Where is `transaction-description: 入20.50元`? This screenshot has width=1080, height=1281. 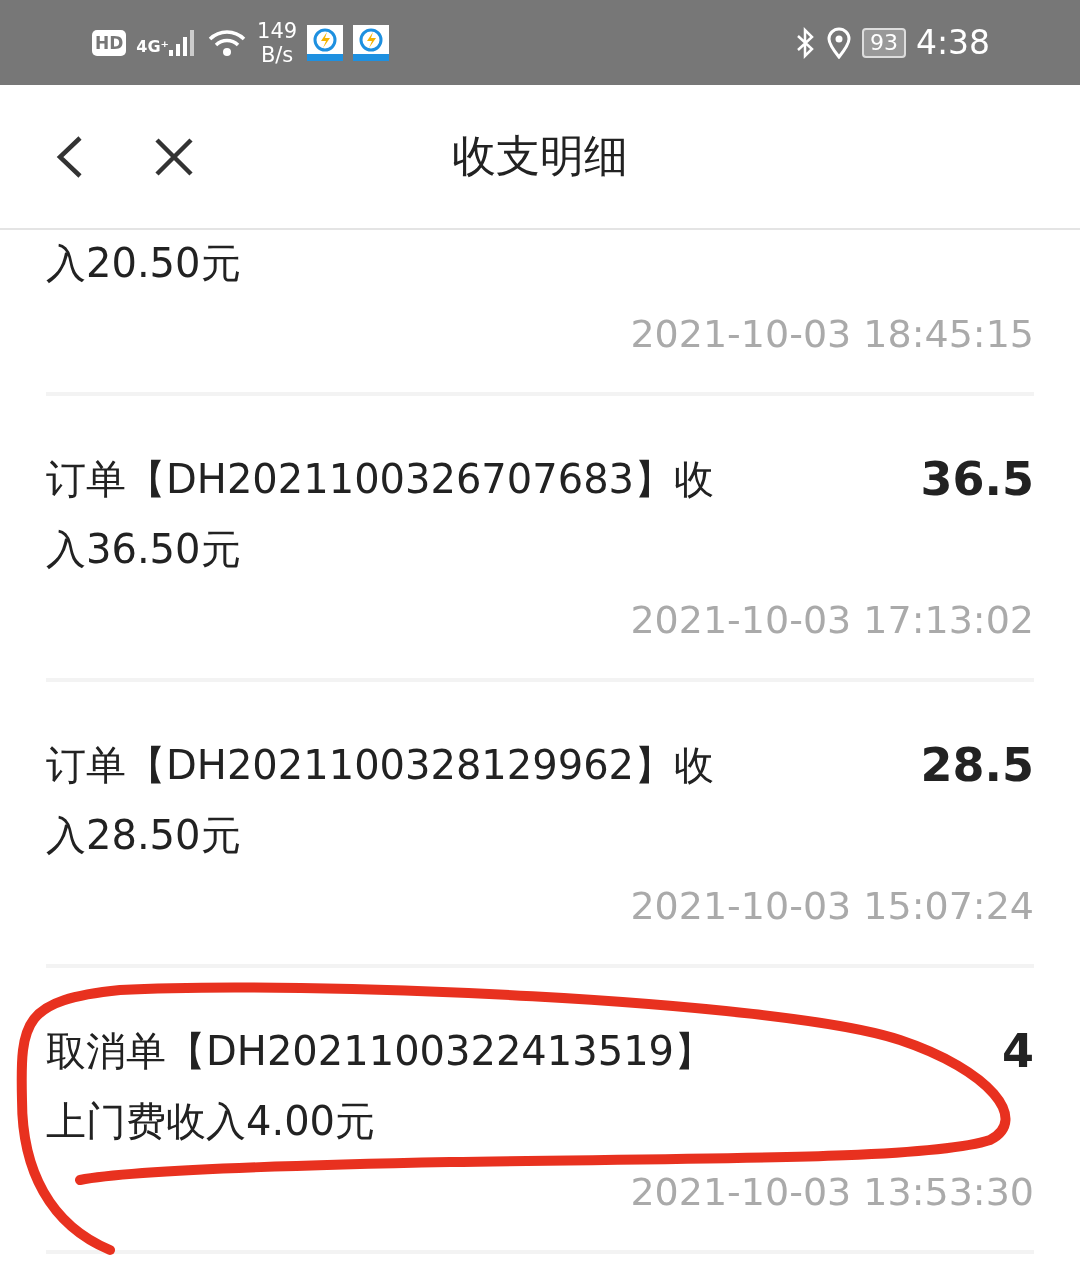
transaction-description: 入20.50元 is located at coordinates (143, 263).